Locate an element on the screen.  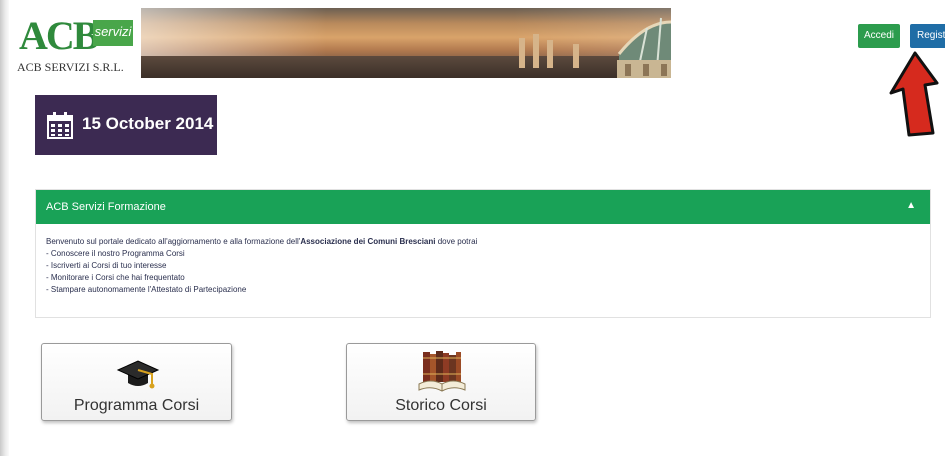
chevron-up-icon: ▲ is located at coordinates (911, 205).